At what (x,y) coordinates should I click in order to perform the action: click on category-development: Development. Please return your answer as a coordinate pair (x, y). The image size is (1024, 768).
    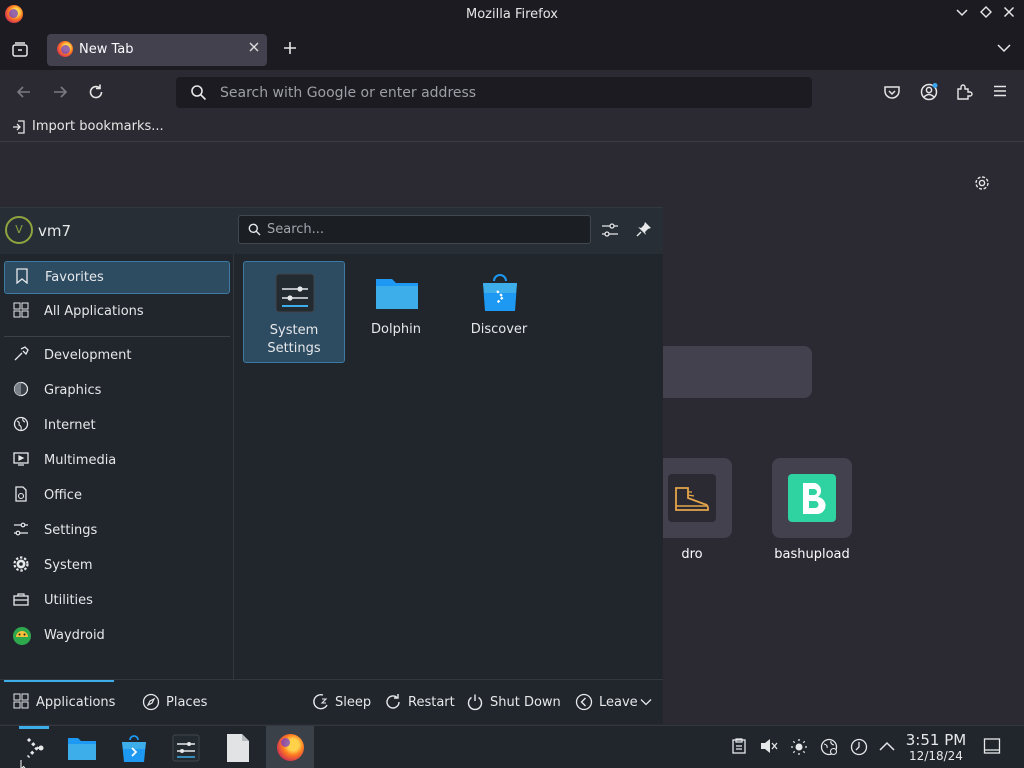
    Looking at the image, I should click on (117, 356).